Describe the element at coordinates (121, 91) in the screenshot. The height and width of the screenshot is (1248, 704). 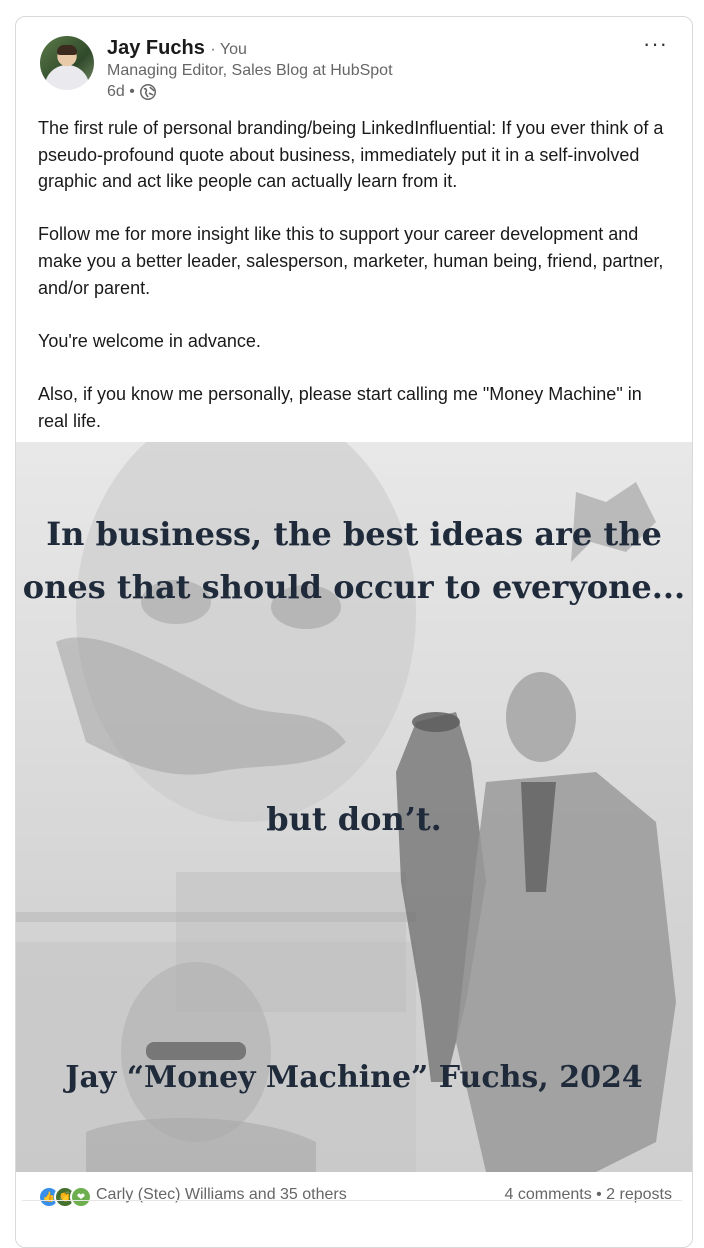
I see `post-time: 6d •` at that location.